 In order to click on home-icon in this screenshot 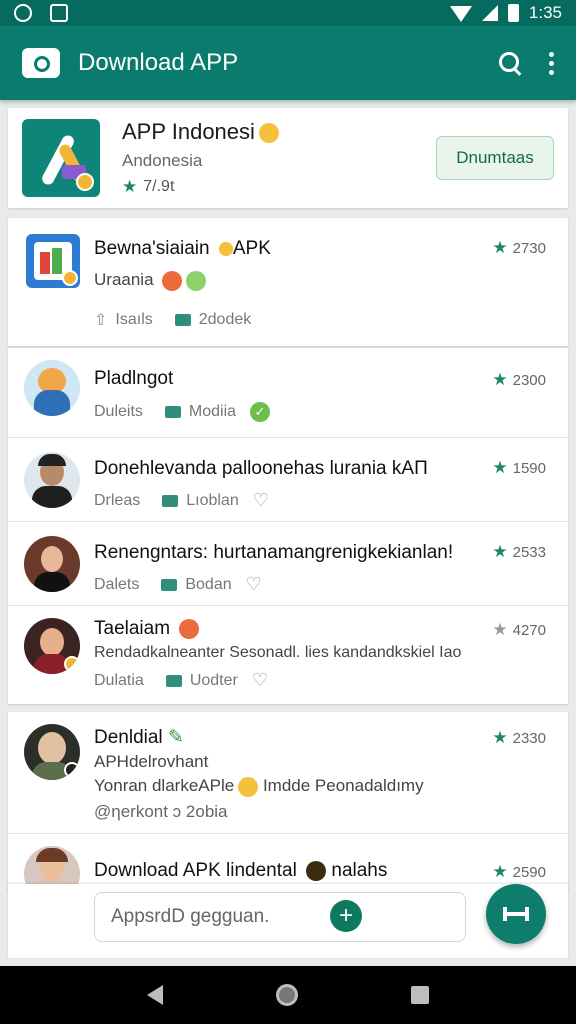, I will do `click(286, 995)`.